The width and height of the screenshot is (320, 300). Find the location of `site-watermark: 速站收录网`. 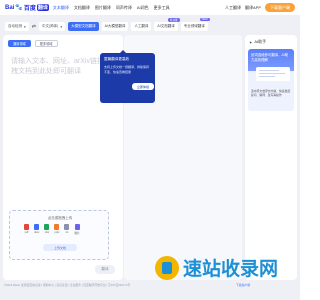

site-watermark: 速站收录网 is located at coordinates (227, 267).